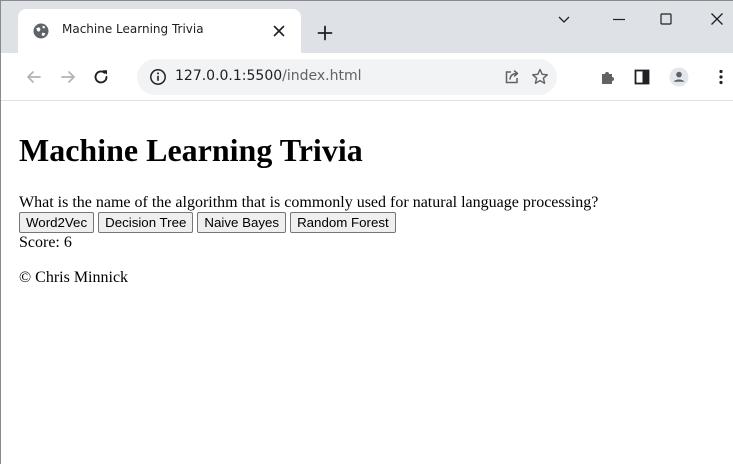  I want to click on info-icon, so click(158, 77).